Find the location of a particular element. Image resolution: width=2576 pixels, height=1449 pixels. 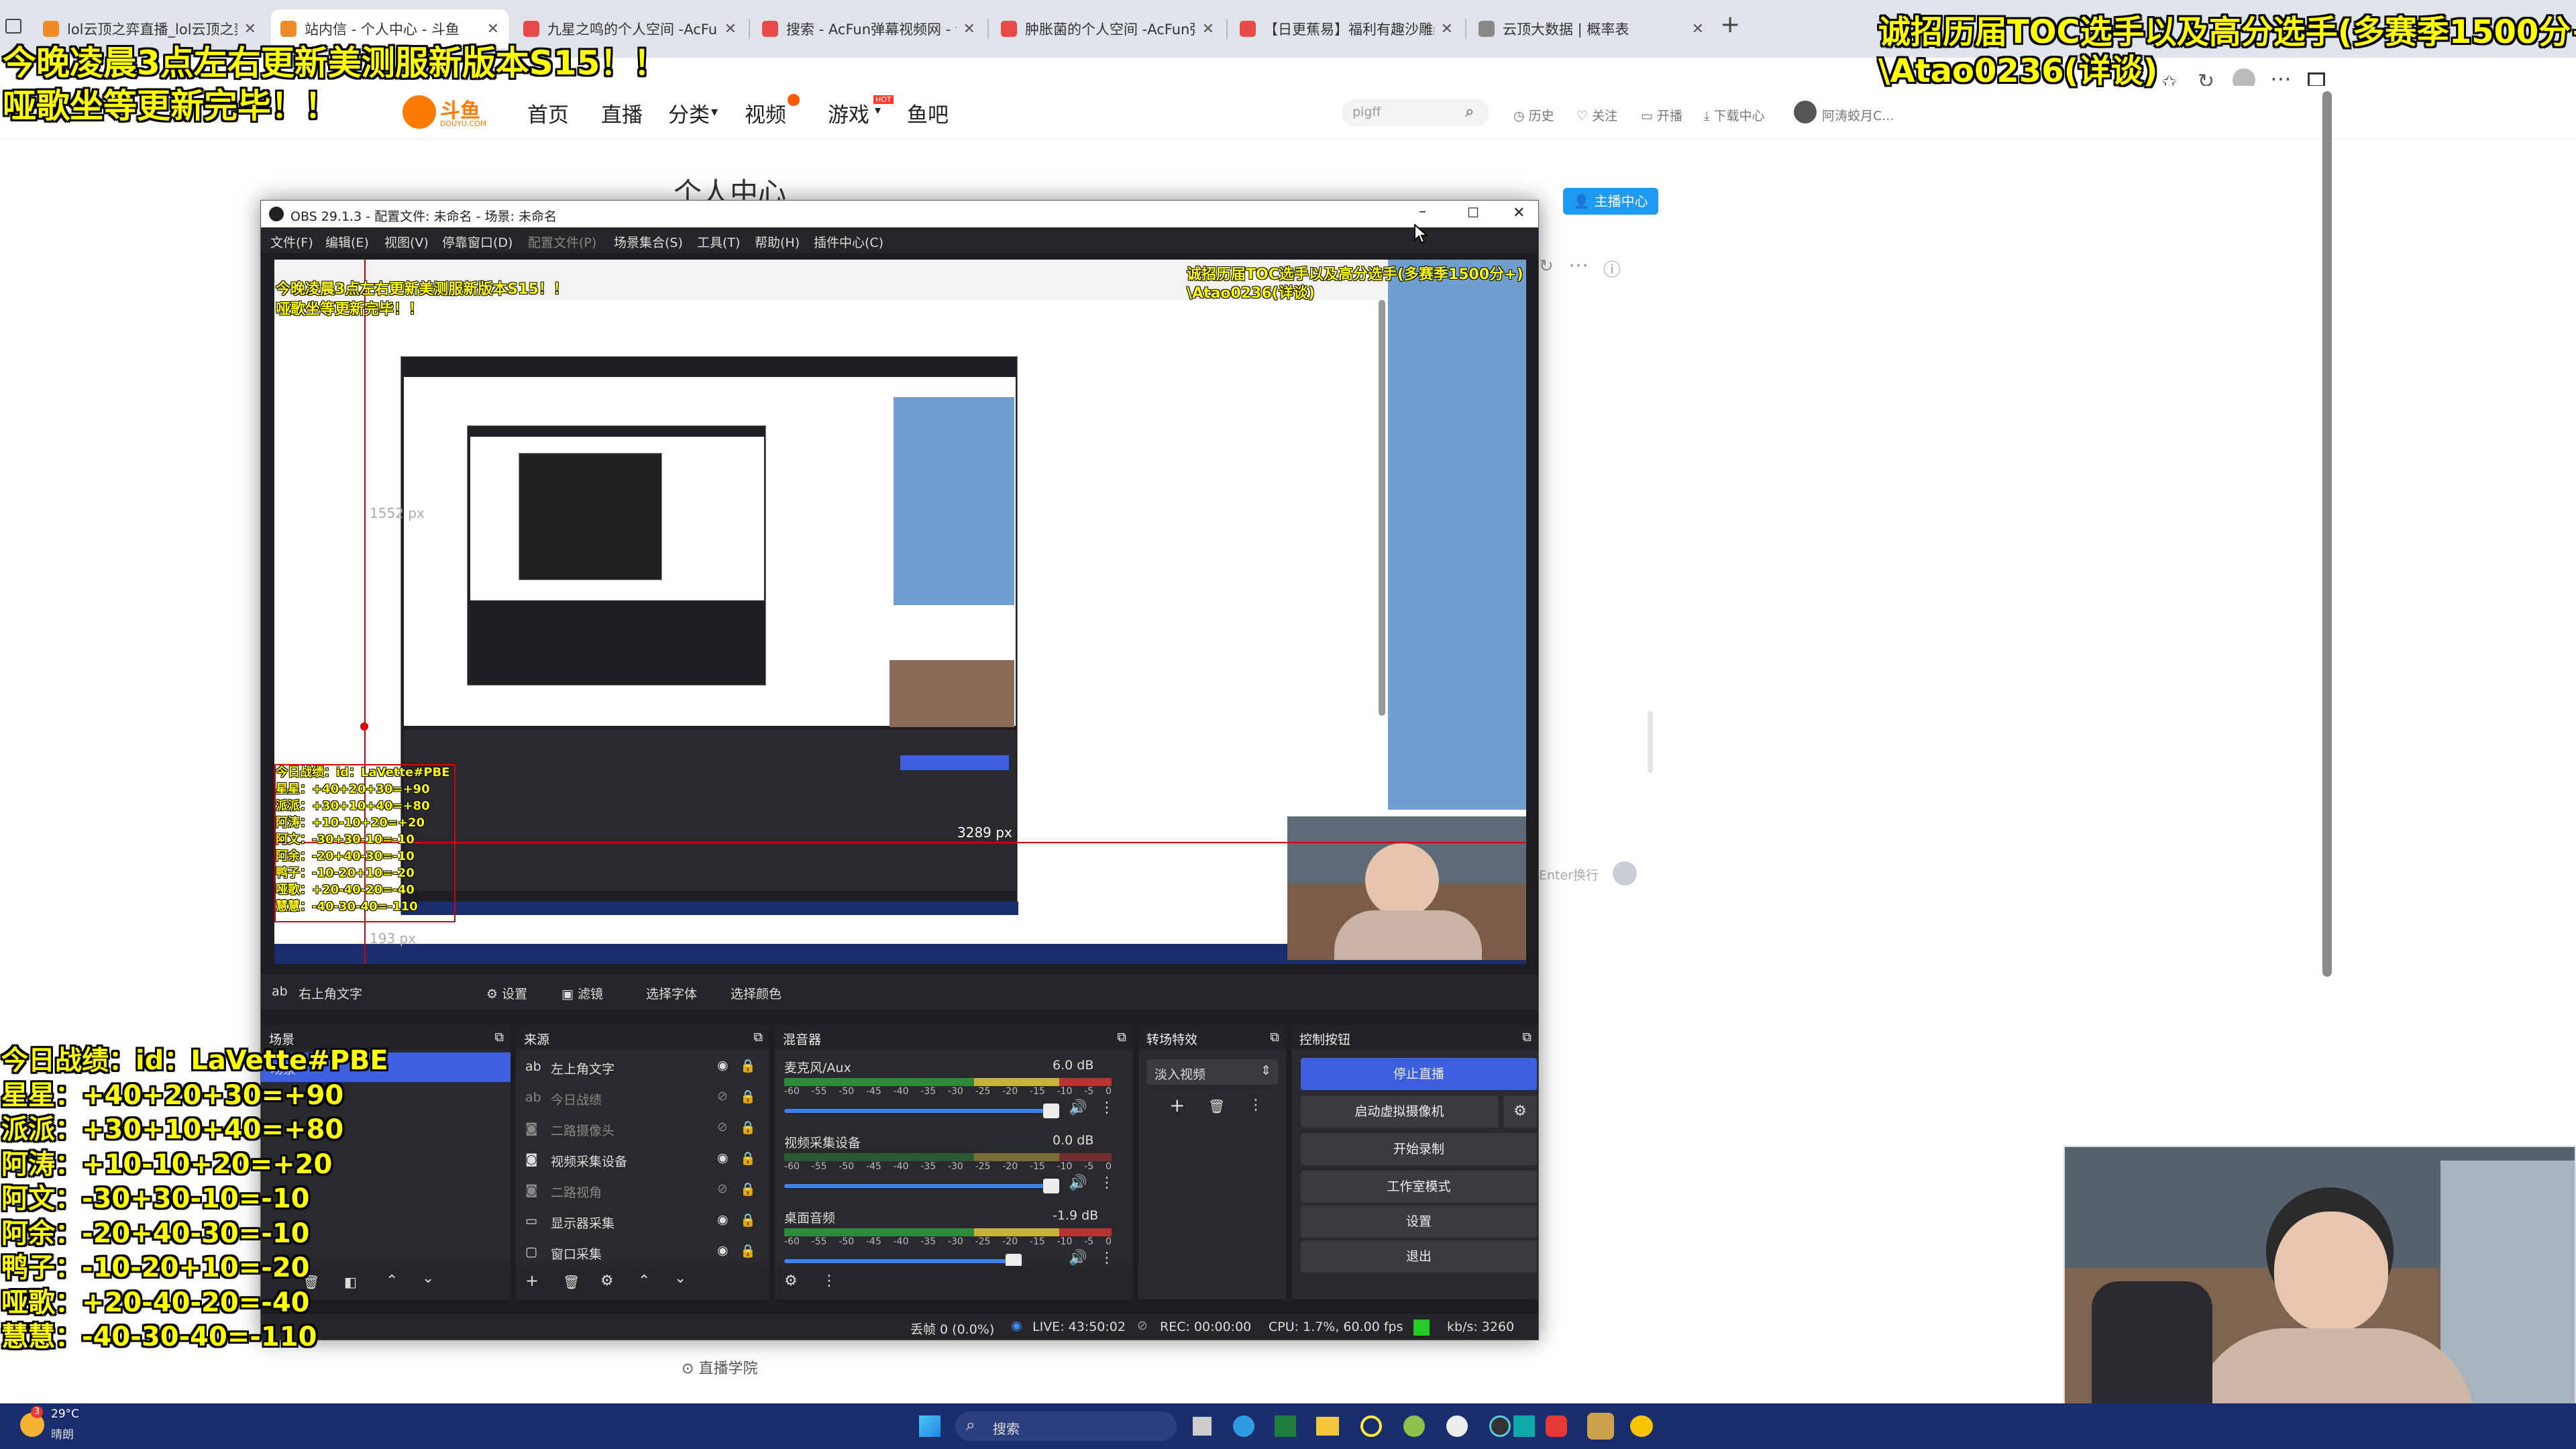

exit-button: 退出 is located at coordinates (1419, 1256).